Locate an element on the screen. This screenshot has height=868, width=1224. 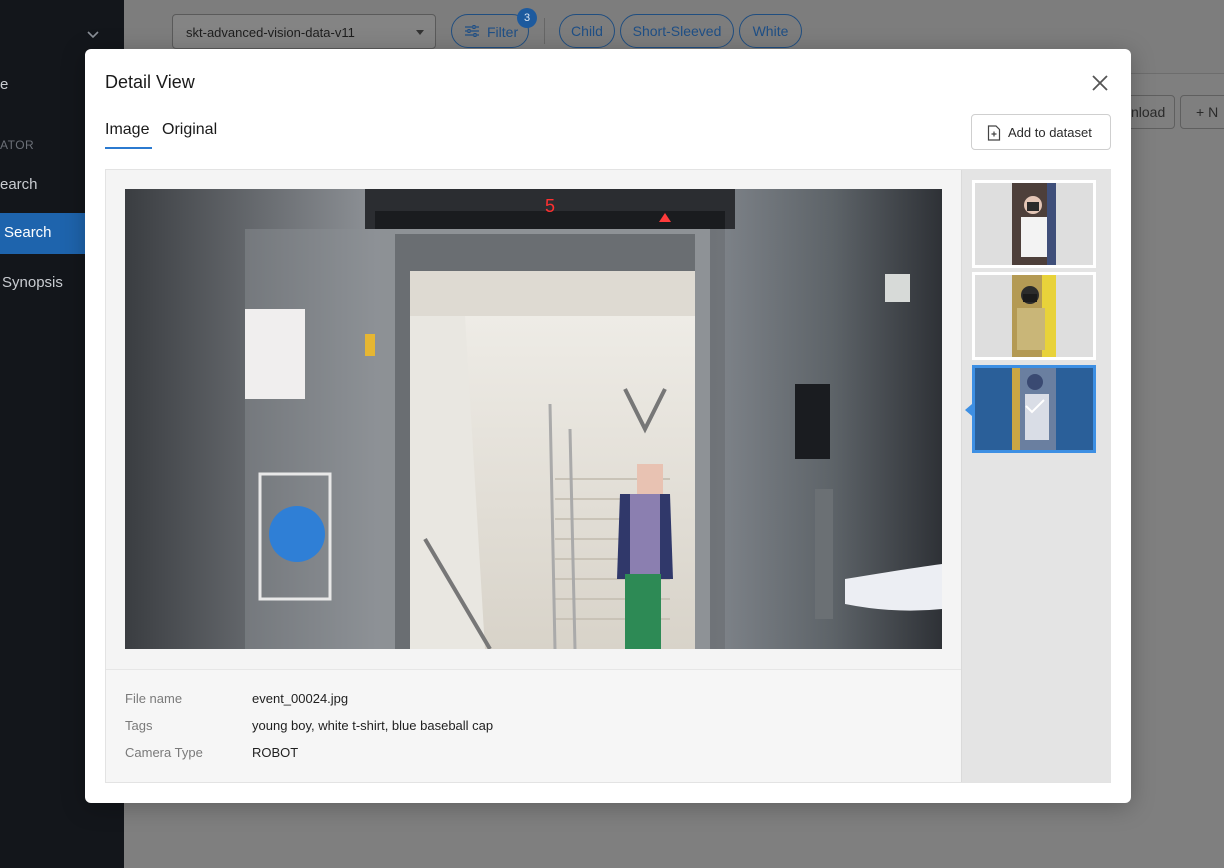
check-icon is located at coordinates (1035, 406).